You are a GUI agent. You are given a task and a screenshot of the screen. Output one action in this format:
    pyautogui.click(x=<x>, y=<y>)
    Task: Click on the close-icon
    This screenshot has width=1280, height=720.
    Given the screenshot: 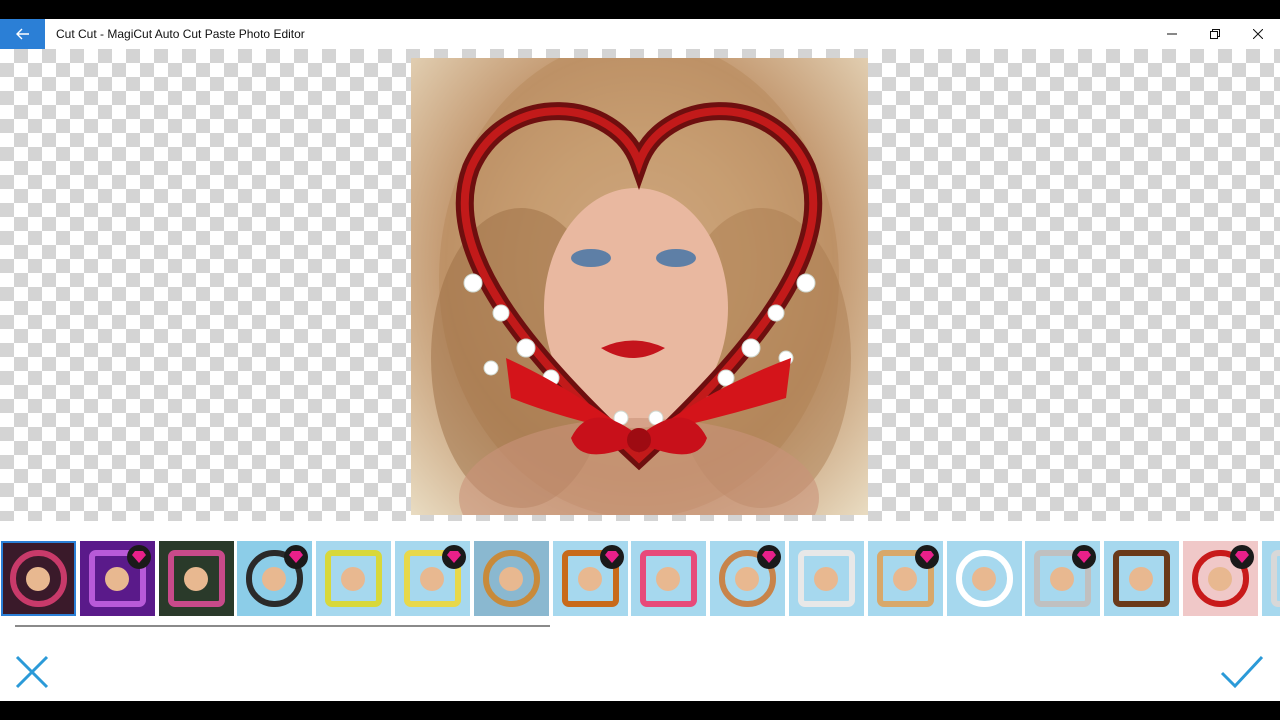 What is the action you would take?
    pyautogui.click(x=1258, y=34)
    